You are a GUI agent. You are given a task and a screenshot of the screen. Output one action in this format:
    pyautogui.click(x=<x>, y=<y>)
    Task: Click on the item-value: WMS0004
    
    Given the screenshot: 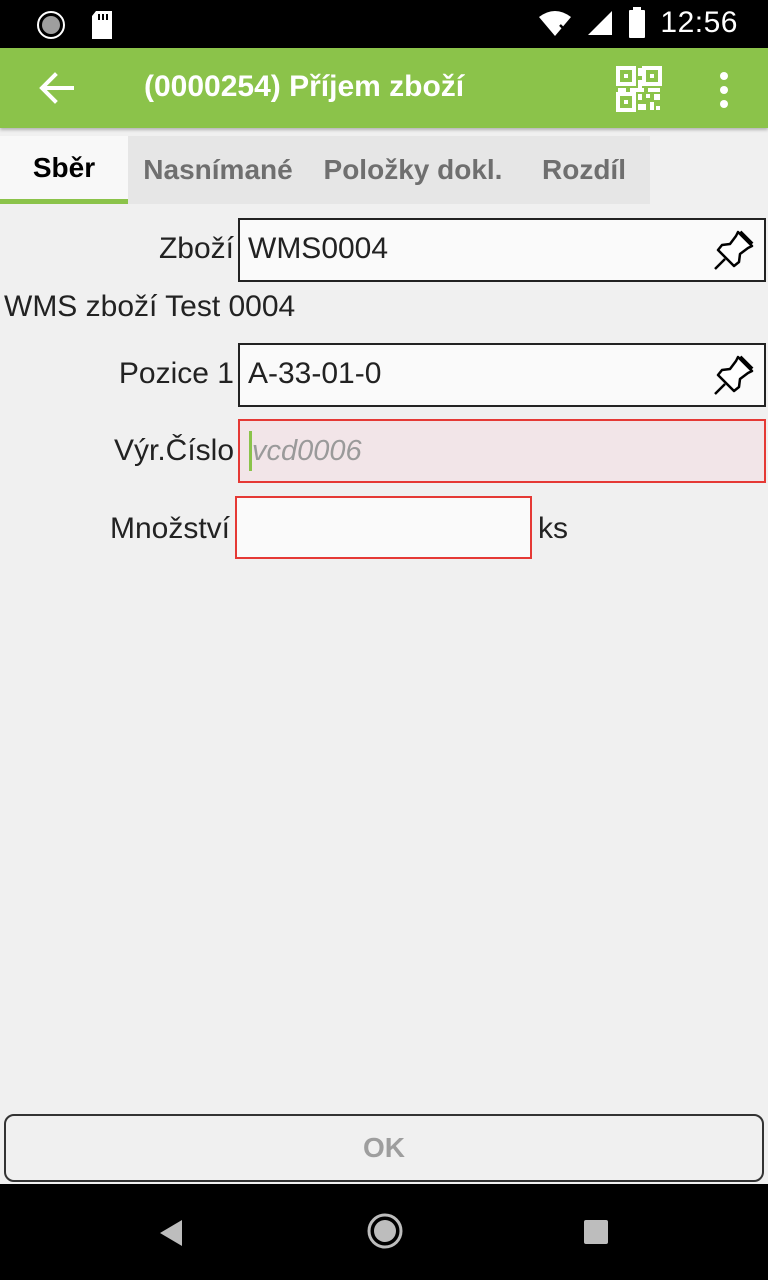 What is the action you would take?
    pyautogui.click(x=318, y=248)
    